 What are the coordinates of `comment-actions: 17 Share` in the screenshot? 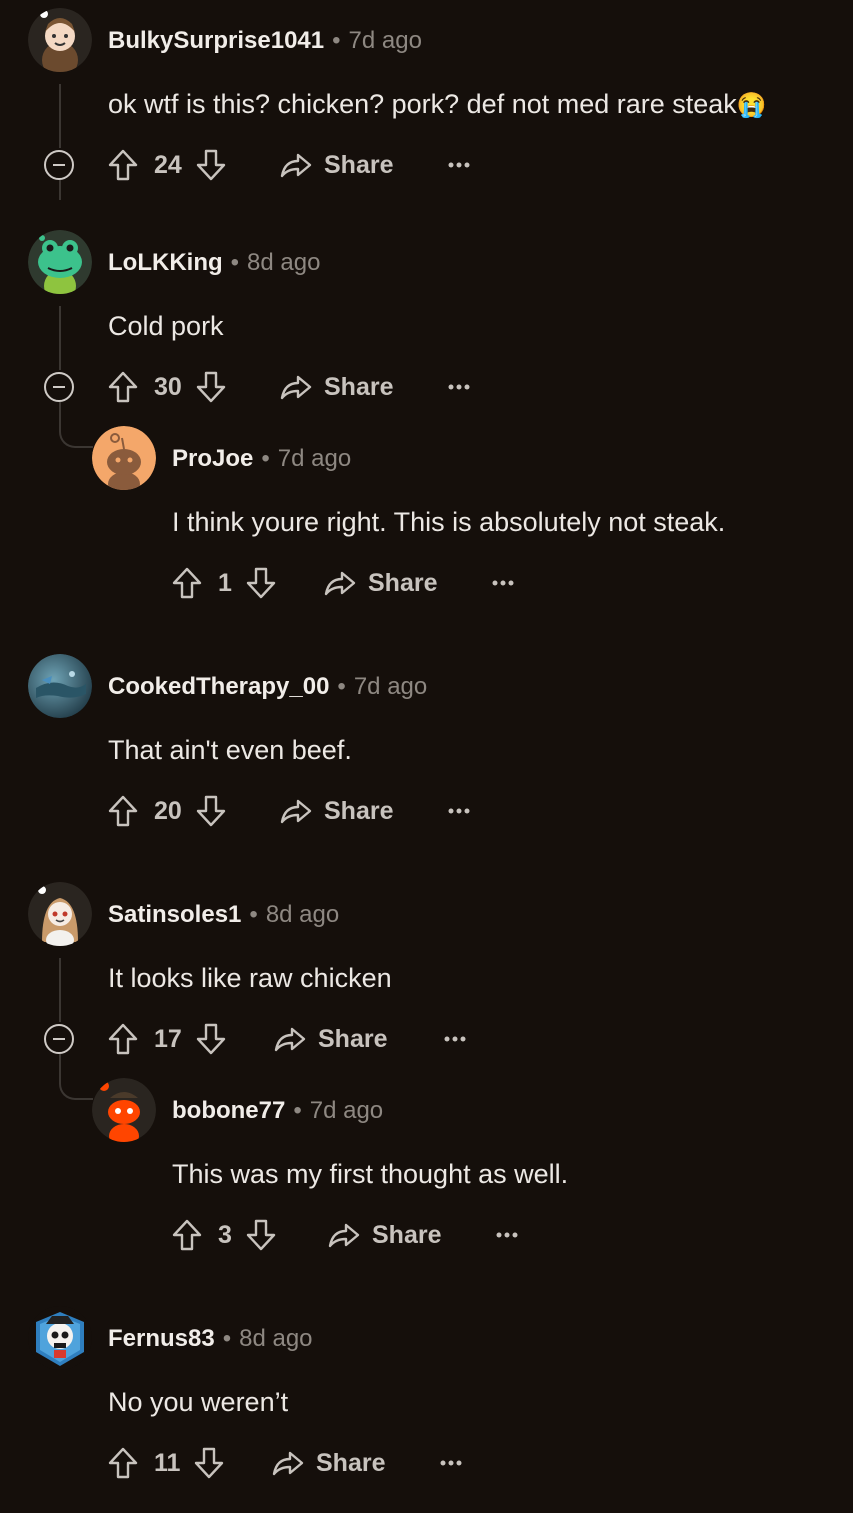 It's located at (308, 1039).